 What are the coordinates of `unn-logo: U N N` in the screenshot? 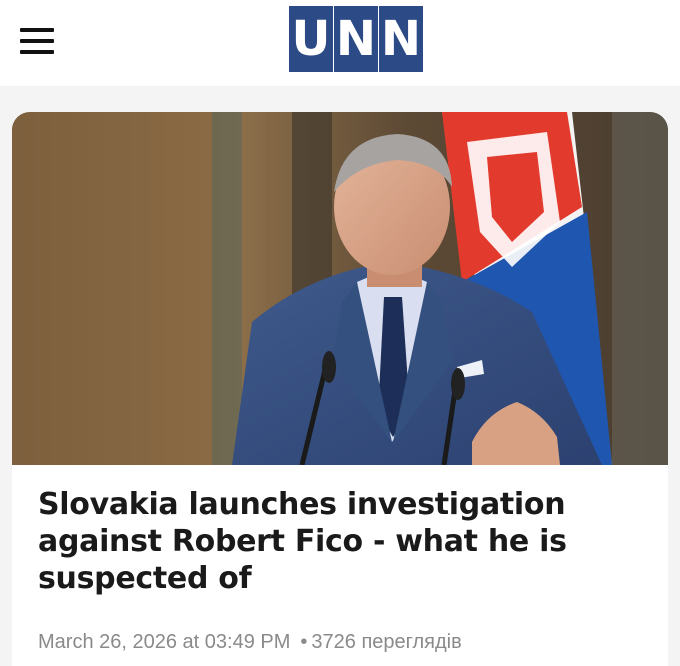 It's located at (356, 39).